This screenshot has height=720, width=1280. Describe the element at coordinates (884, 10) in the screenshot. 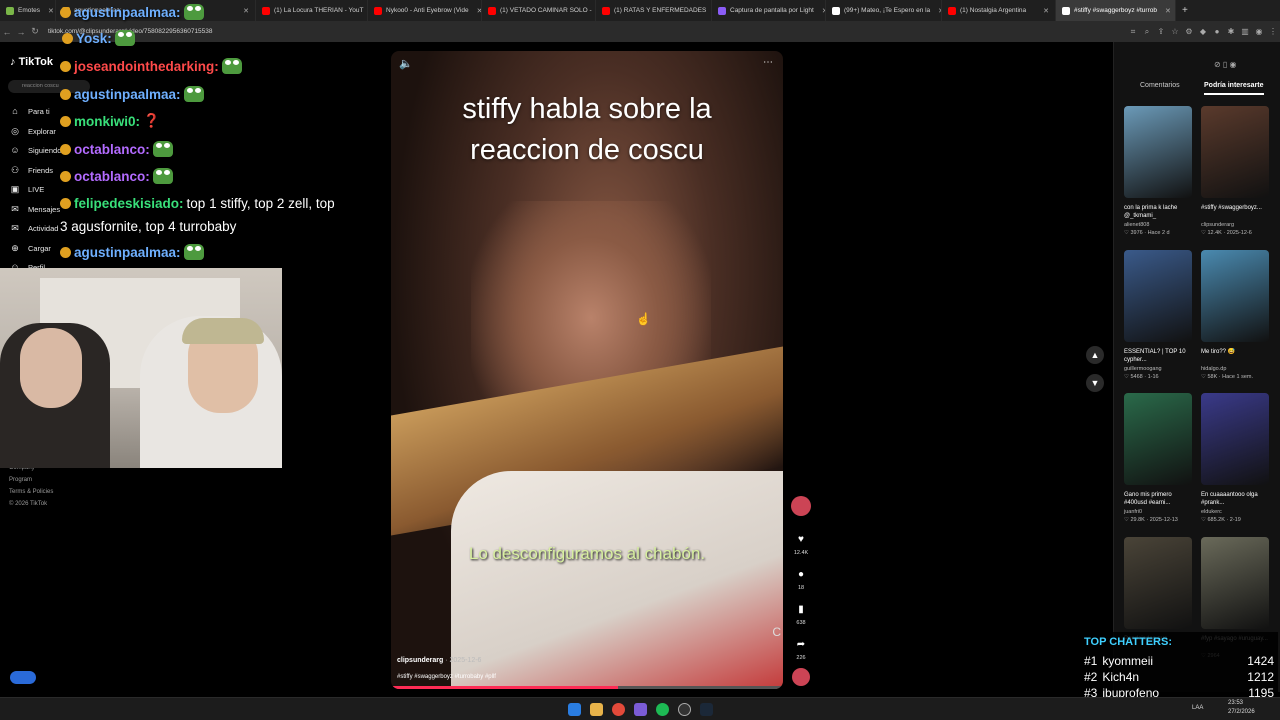

I see `browser-tab: (99+) Mateo, ¡Te Espero en la✕` at that location.